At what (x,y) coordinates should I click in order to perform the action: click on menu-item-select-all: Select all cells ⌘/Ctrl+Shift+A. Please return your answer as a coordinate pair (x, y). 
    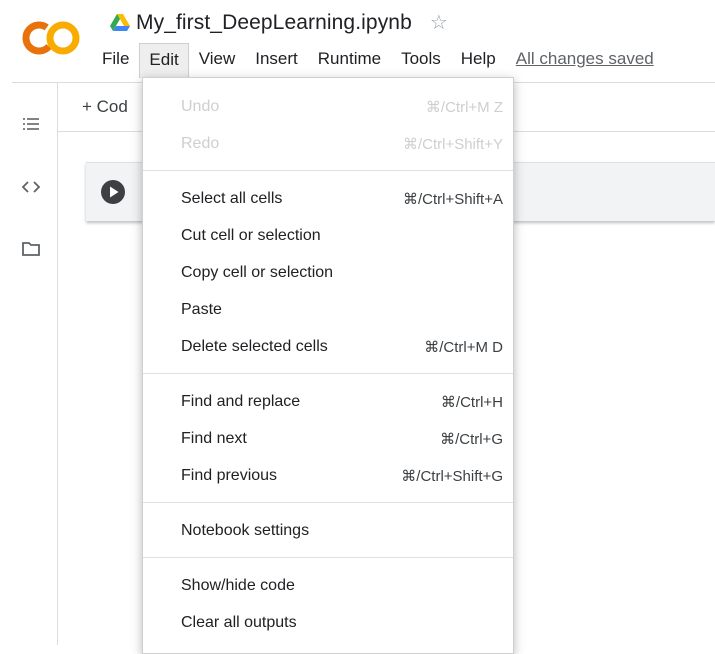
    Looking at the image, I should click on (328, 198).